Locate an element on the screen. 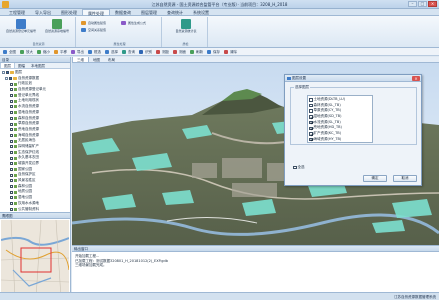 The height and width of the screenshot is (300, 439). dialog-close-button: × is located at coordinates (416, 78).